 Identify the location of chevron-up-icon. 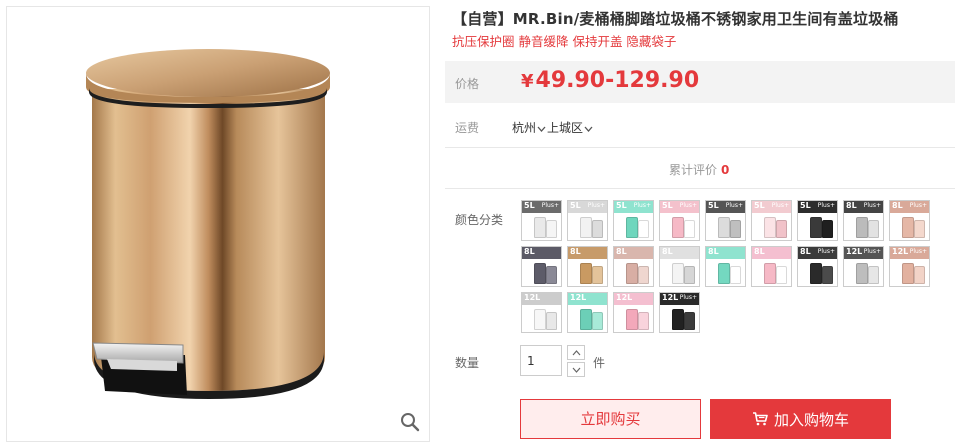
(576, 353).